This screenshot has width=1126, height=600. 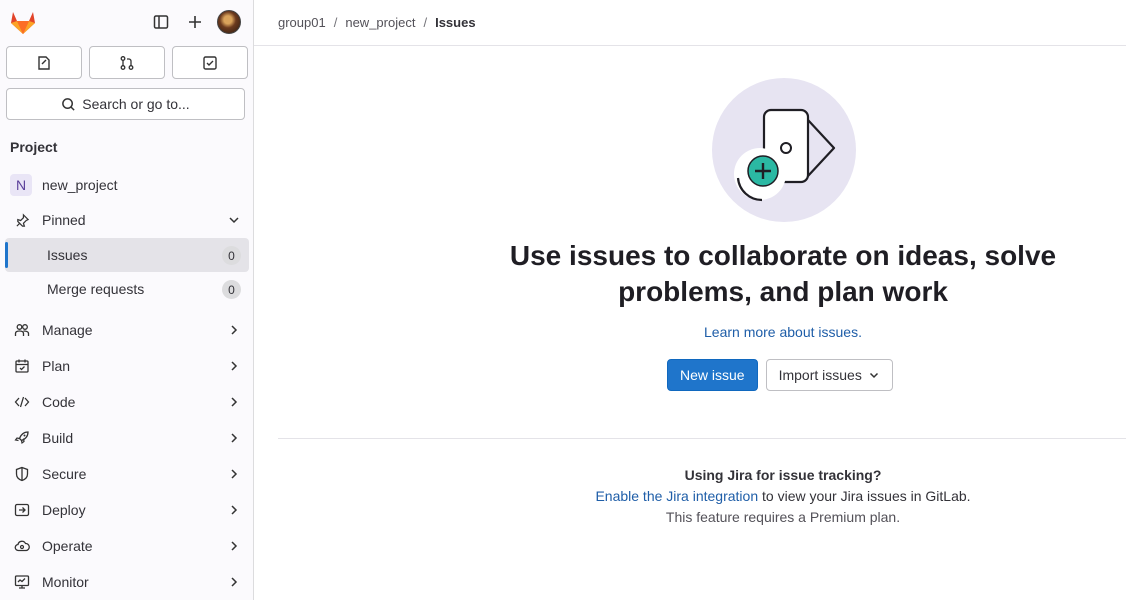 I want to click on sidebar-item-plan: Plan, so click(x=127, y=366).